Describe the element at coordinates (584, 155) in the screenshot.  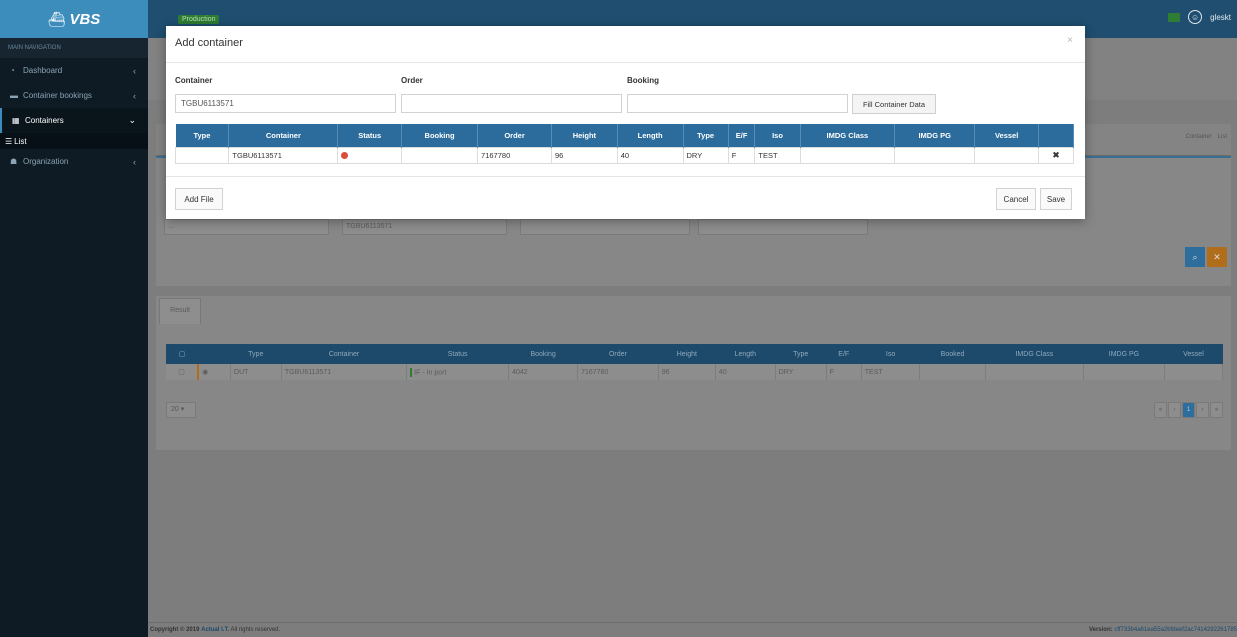
I see `cell-height: 96` at that location.